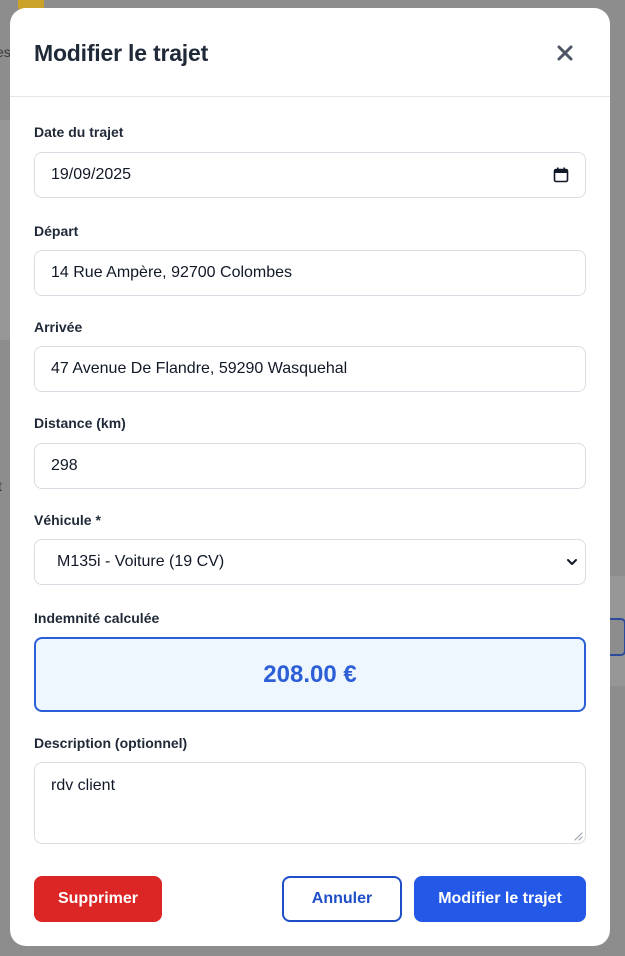 This screenshot has width=625, height=956. I want to click on depart-input: 14 Rue Ampère, 92700 Colombes, so click(310, 273).